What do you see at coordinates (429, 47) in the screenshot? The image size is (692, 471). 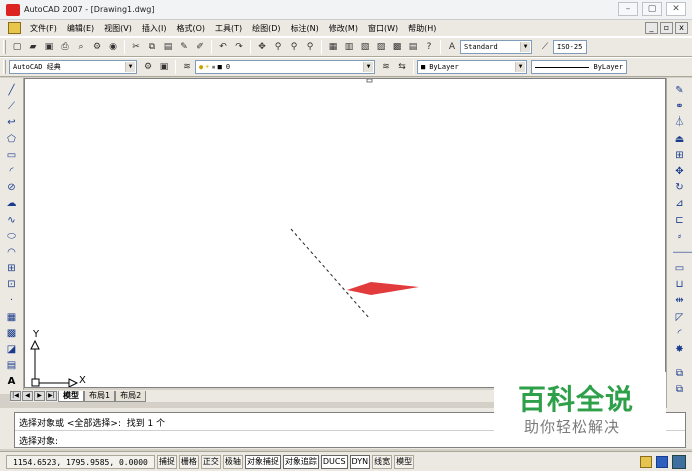 I see `help-icon: ?` at bounding box center [429, 47].